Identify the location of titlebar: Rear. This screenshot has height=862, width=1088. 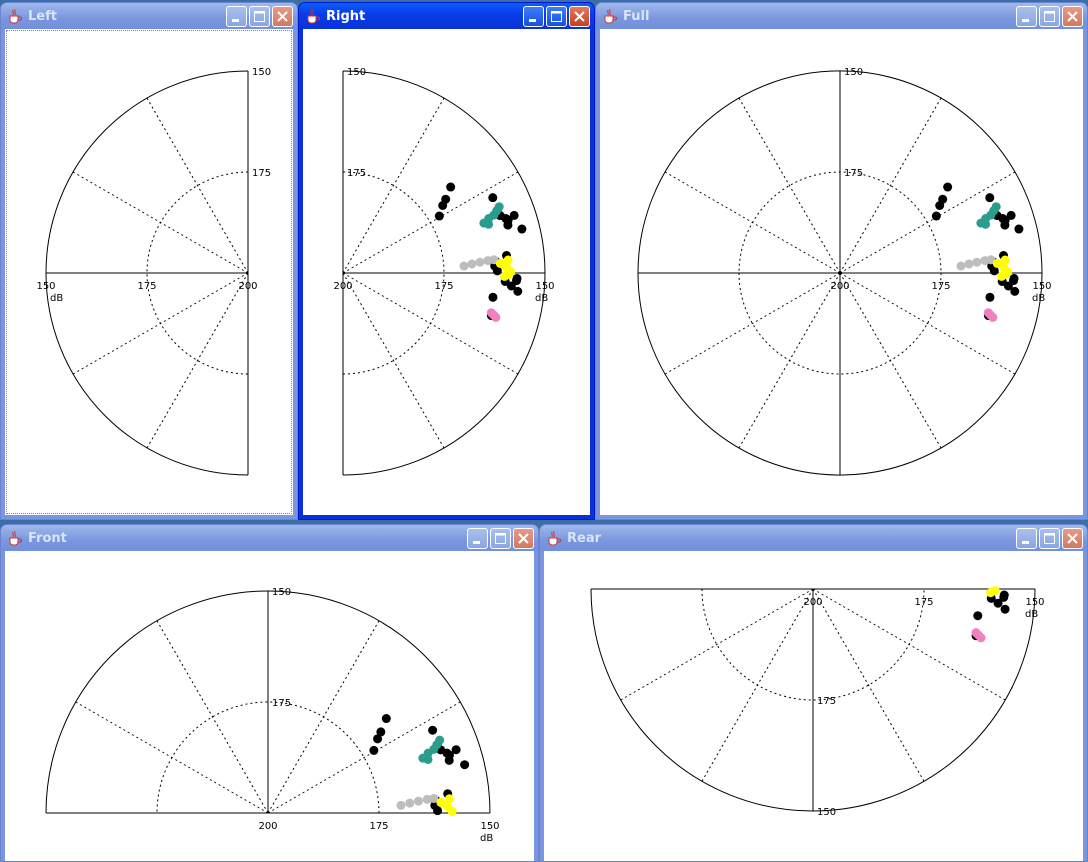
(813, 538).